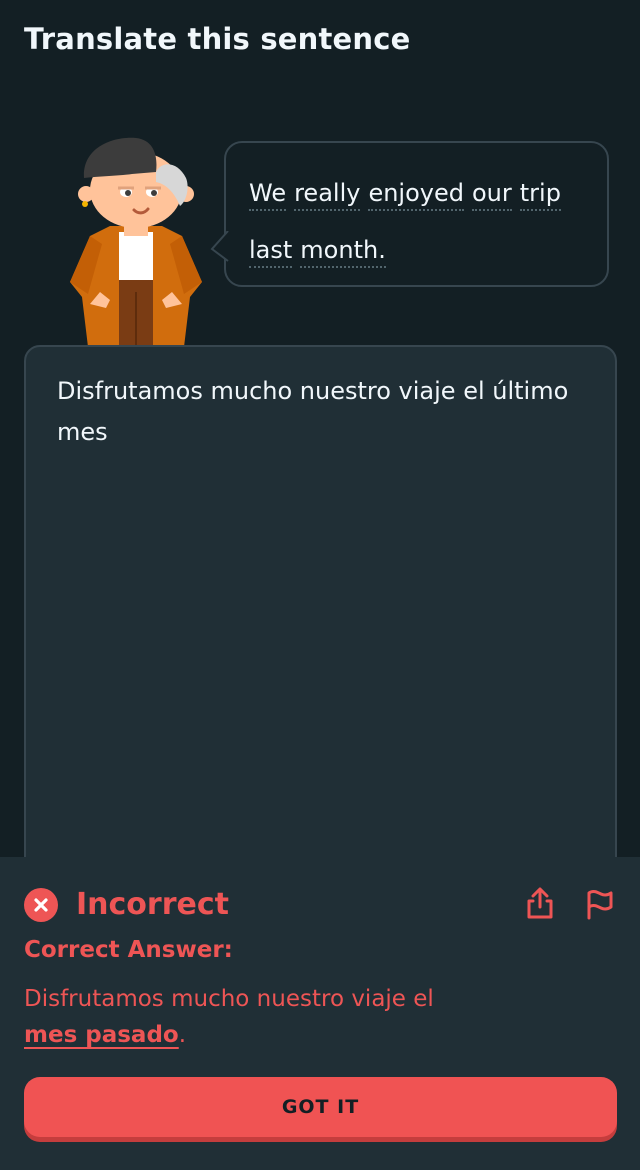  What do you see at coordinates (343, 251) in the screenshot?
I see `prompt-word: month.` at bounding box center [343, 251].